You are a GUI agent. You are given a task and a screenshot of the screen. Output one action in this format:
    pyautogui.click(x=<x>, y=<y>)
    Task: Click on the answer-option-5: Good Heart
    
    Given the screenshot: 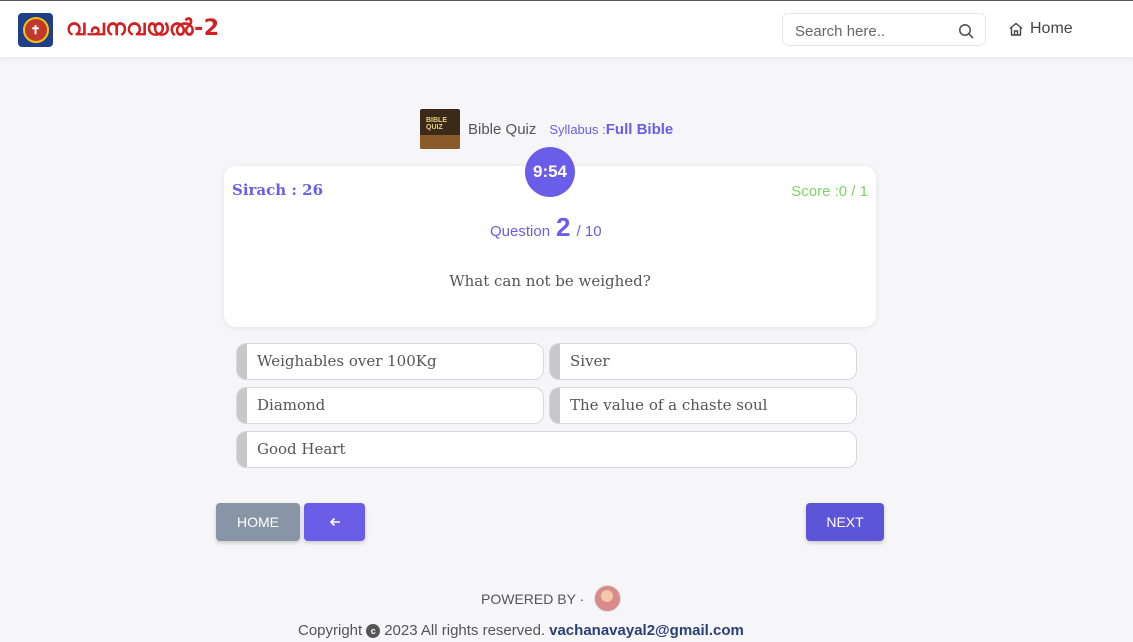 What is the action you would take?
    pyautogui.click(x=546, y=449)
    